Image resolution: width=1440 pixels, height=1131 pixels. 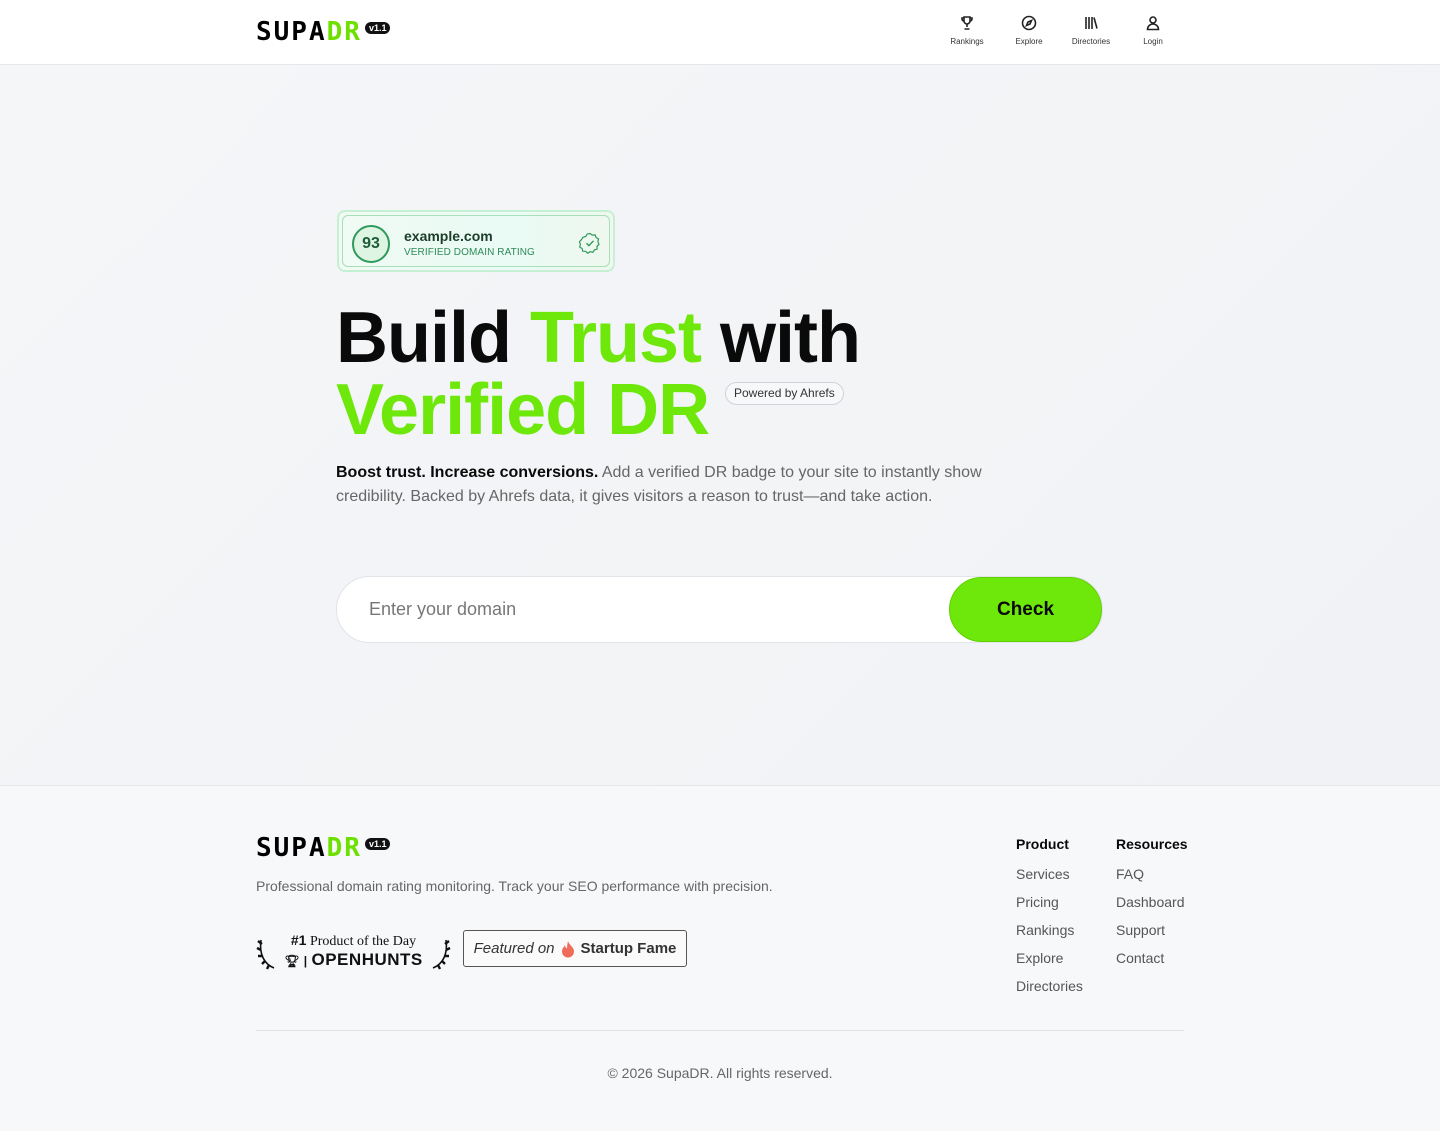 What do you see at coordinates (363, 941) in the screenshot?
I see `openhunts-product-label: Product of the Day` at bounding box center [363, 941].